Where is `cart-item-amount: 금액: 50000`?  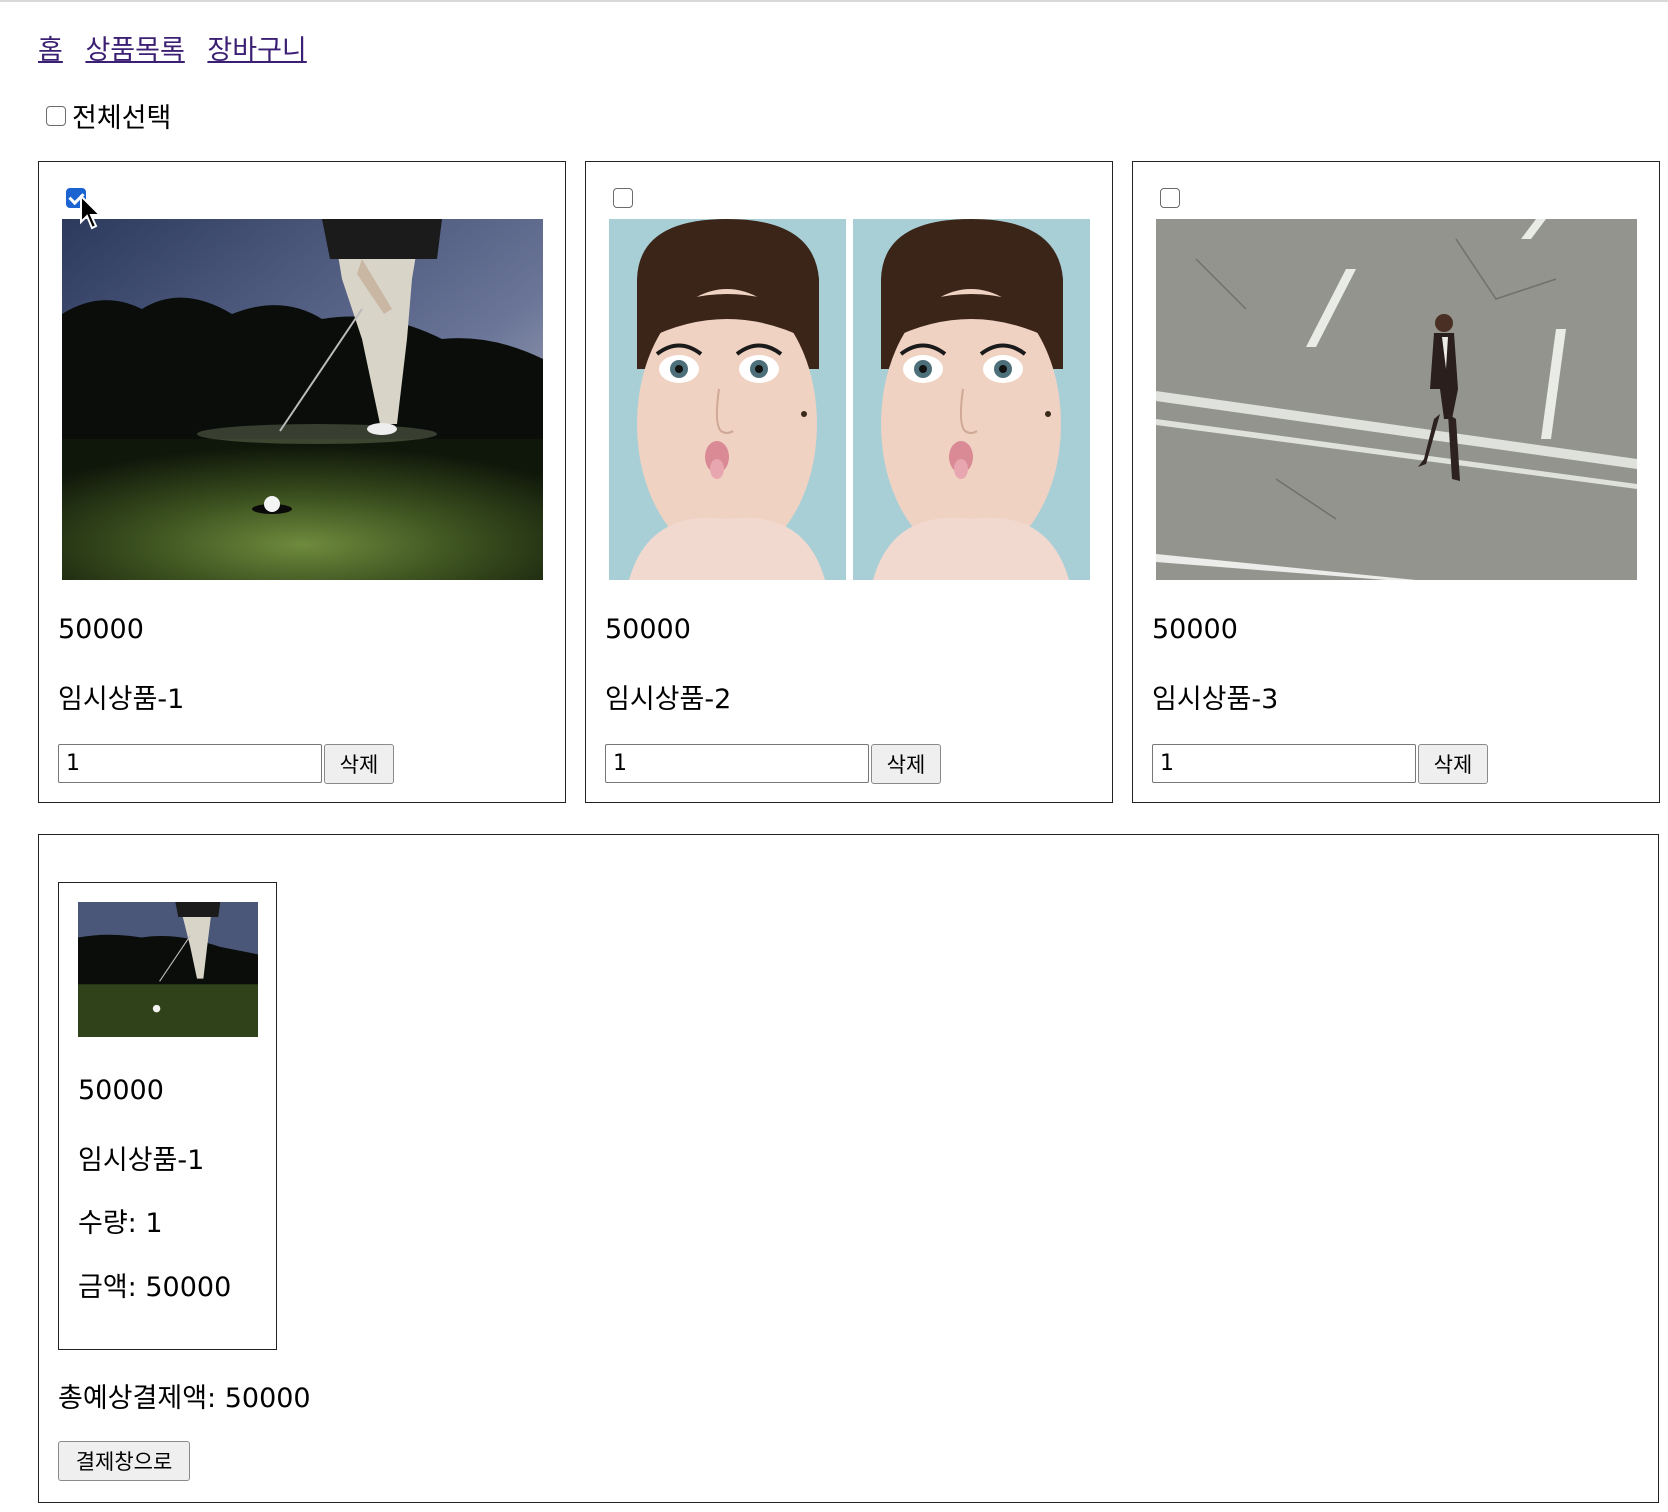
cart-item-amount: 금액: 50000 is located at coordinates (155, 1287).